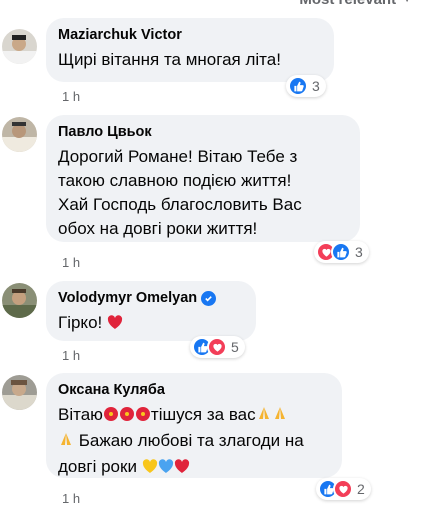  What do you see at coordinates (169, 59) in the screenshot?
I see `comment-text: Щирі вітання та многая літа!` at bounding box center [169, 59].